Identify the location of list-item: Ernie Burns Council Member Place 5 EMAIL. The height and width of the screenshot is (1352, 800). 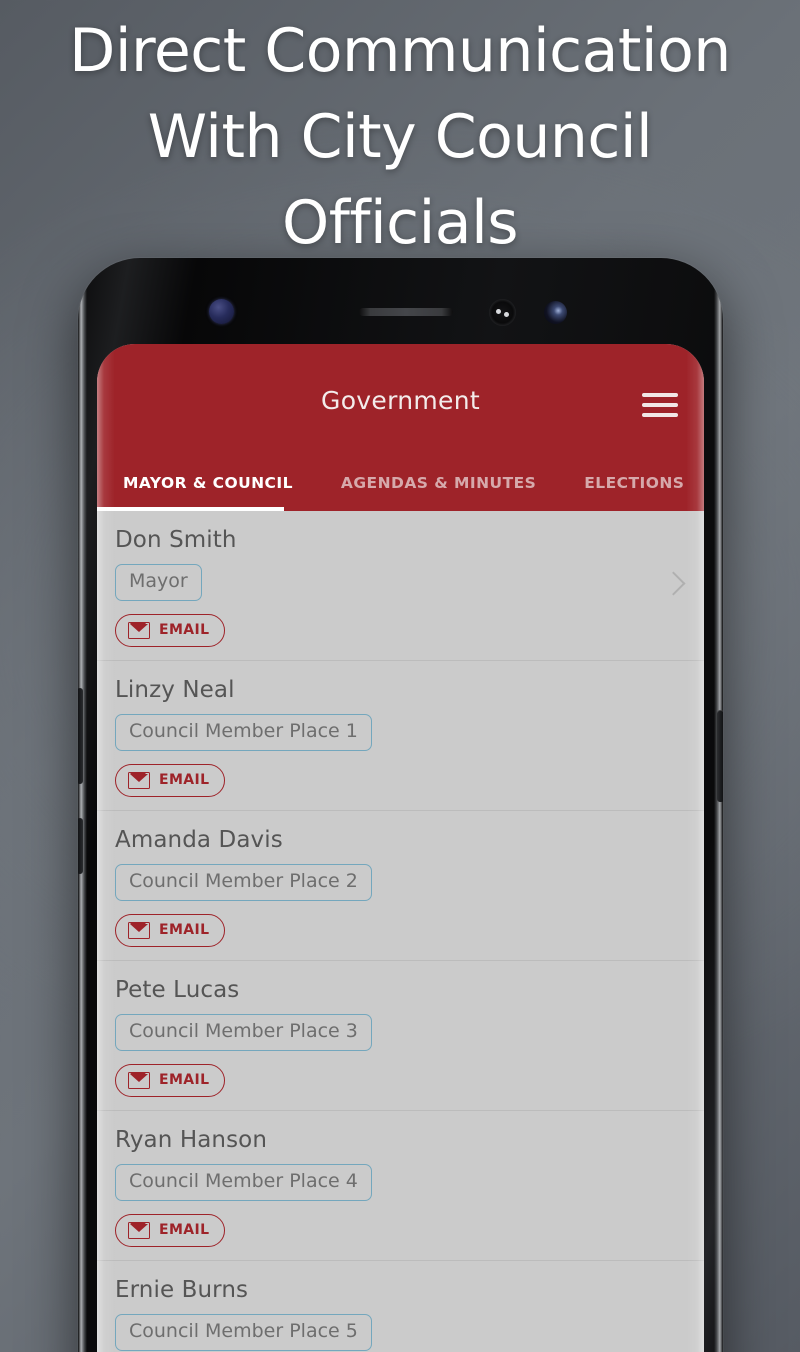
(400, 1306).